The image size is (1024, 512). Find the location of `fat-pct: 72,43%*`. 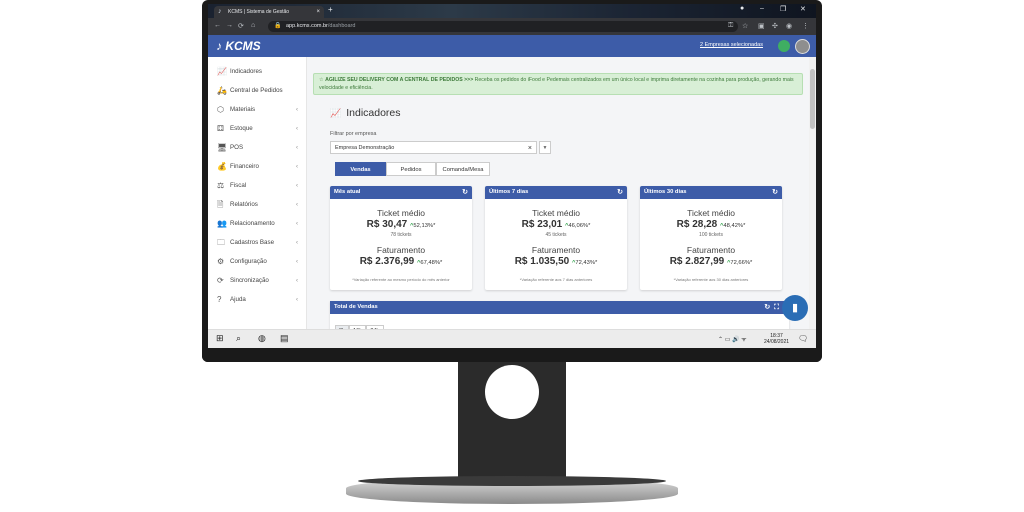

fat-pct: 72,43%* is located at coordinates (586, 263).